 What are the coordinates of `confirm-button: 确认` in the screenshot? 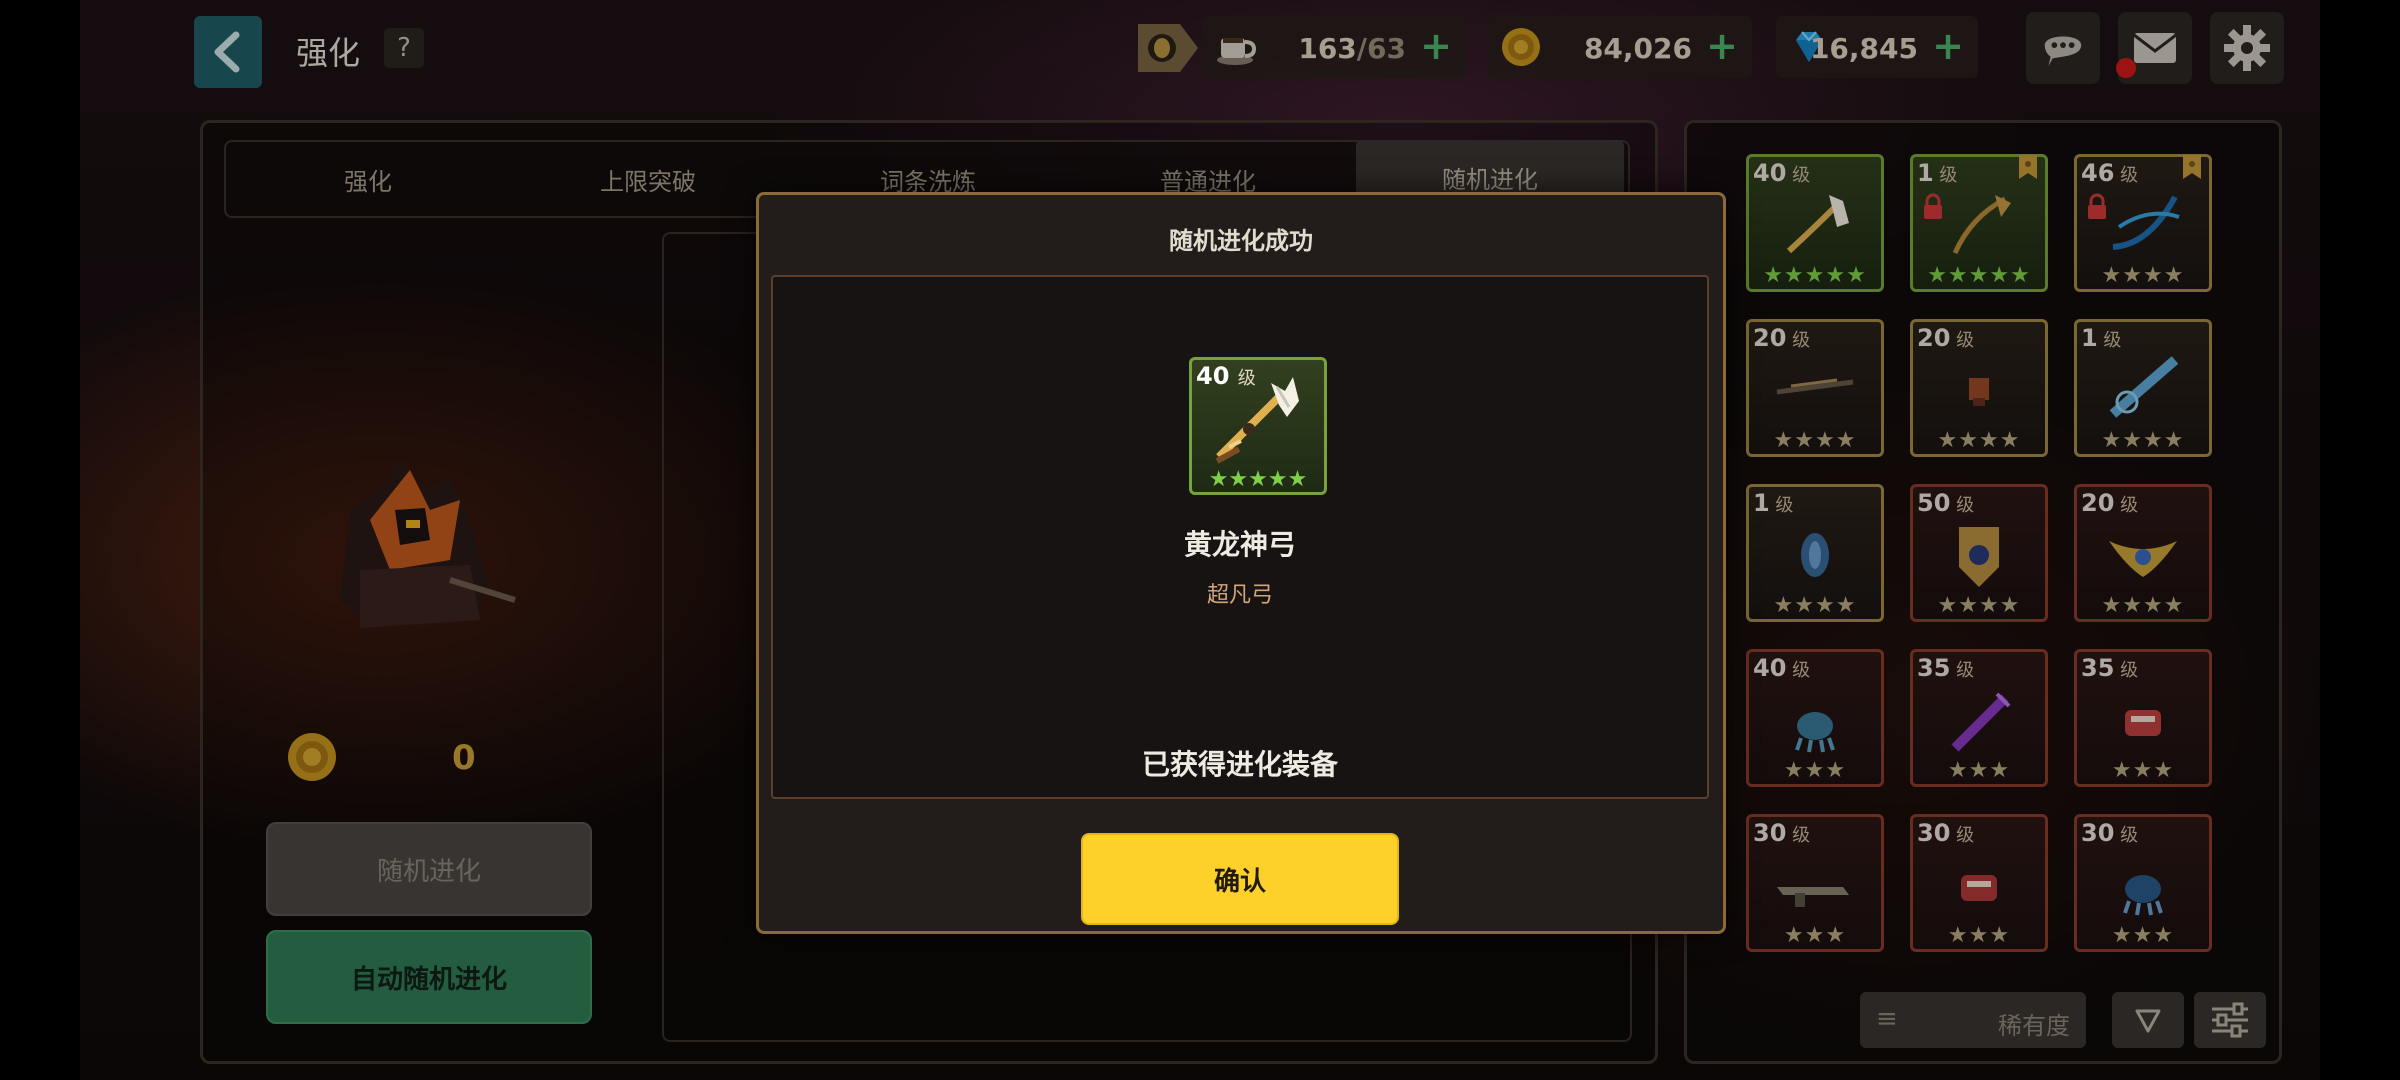 It's located at (1240, 879).